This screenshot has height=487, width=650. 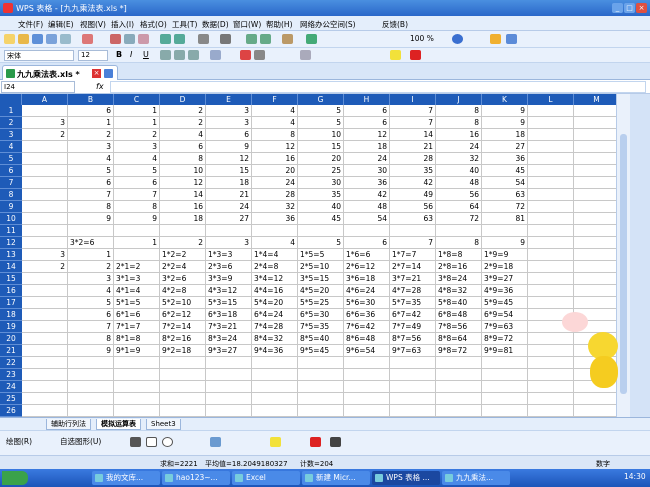 I want to click on cell-b8: 7, so click(x=91, y=195).